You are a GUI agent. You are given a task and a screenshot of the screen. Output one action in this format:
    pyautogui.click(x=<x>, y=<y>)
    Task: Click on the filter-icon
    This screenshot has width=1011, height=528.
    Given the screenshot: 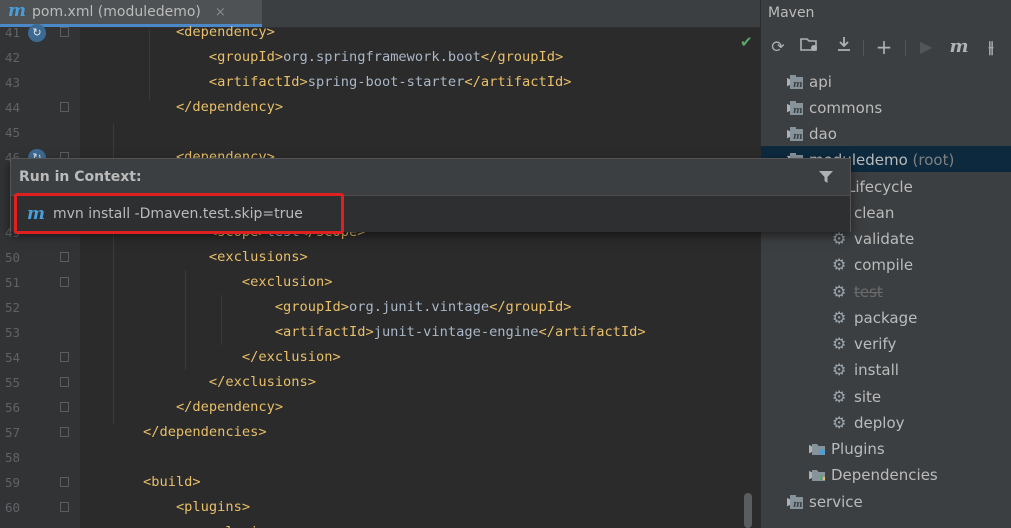 What is the action you would take?
    pyautogui.click(x=826, y=177)
    